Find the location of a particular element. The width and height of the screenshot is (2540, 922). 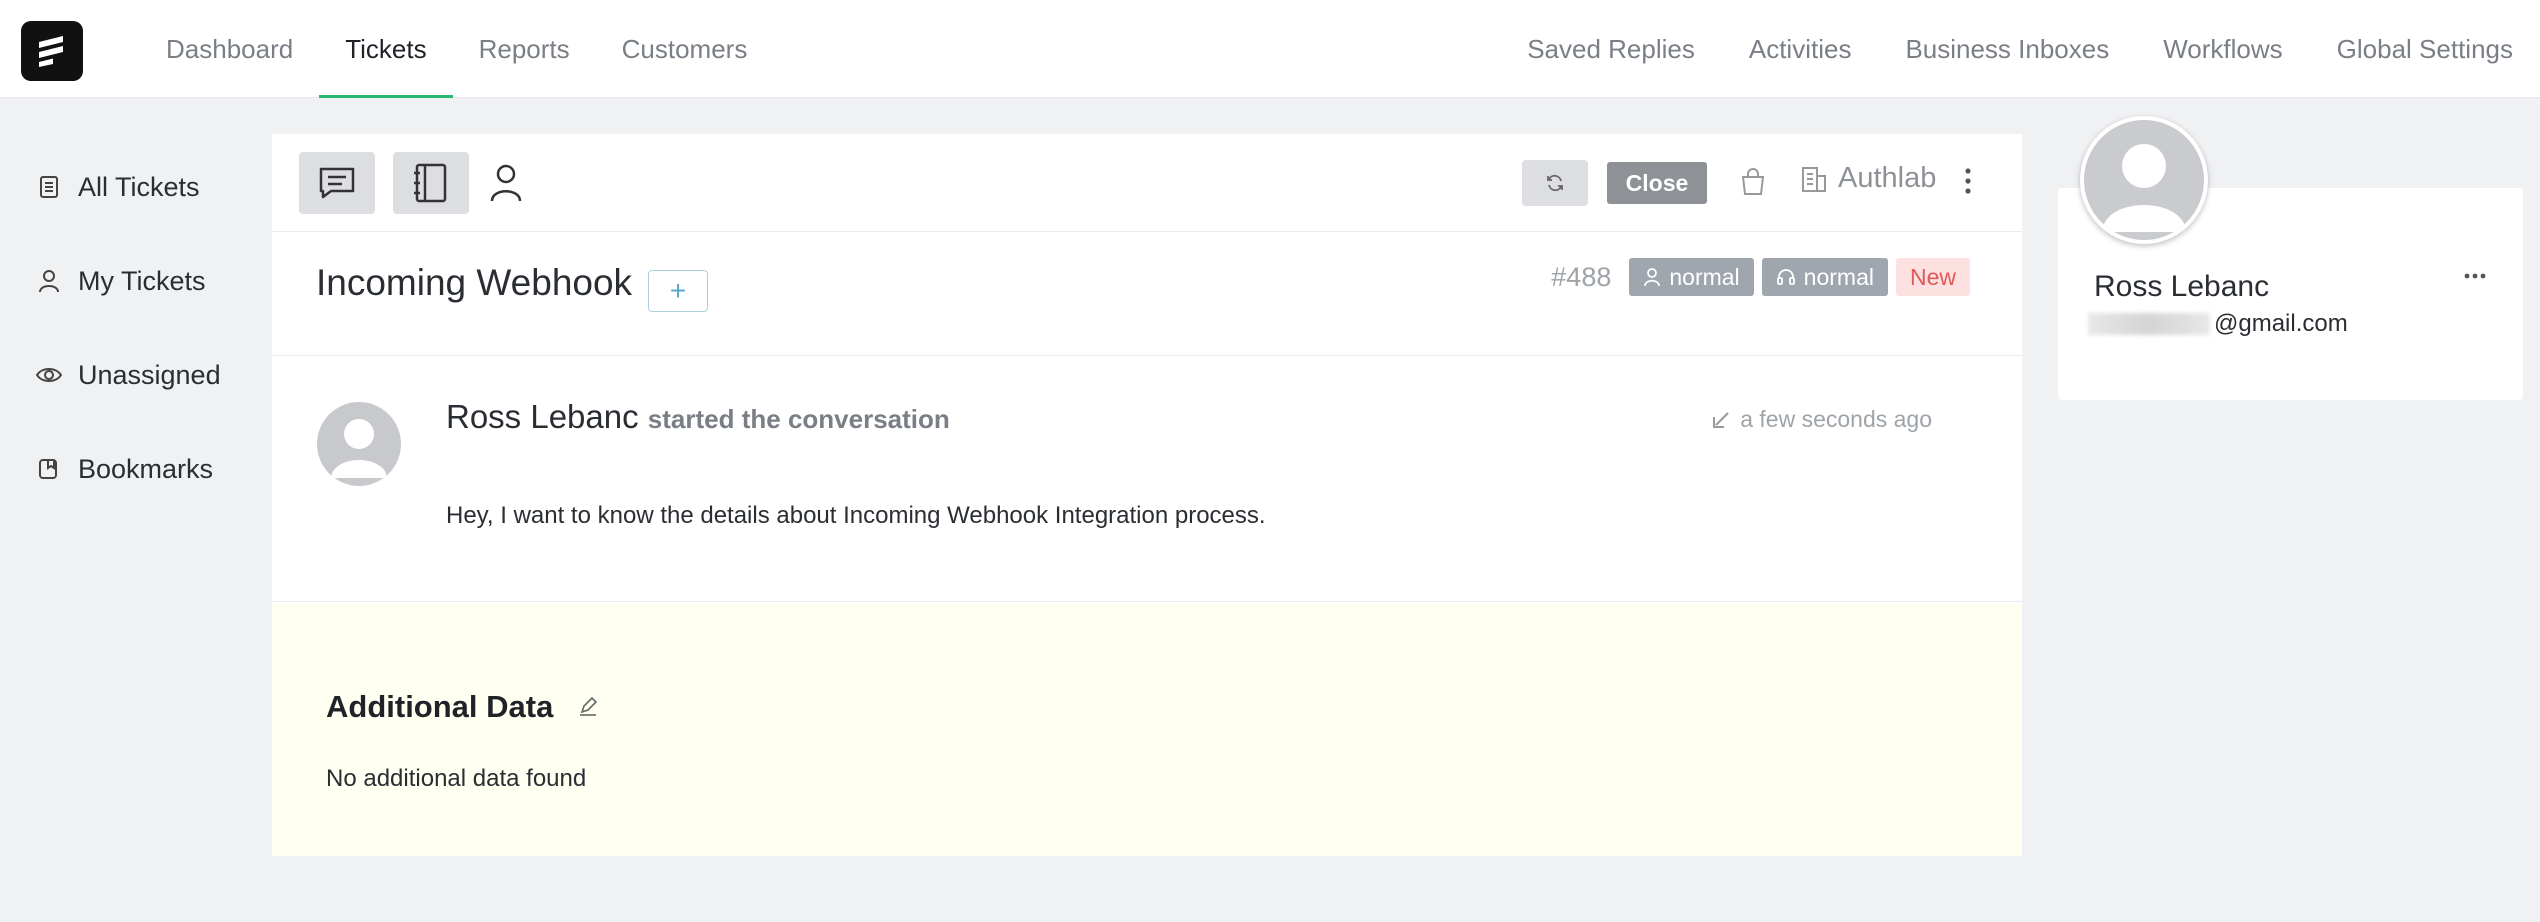

customer-avatar is located at coordinates (2144, 180).